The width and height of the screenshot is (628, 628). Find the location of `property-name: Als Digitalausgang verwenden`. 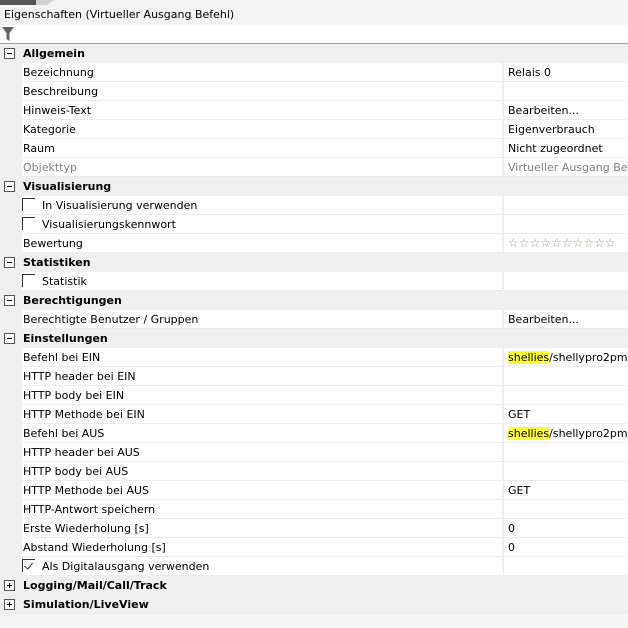

property-name: Als Digitalausgang verwenden is located at coordinates (262, 566).